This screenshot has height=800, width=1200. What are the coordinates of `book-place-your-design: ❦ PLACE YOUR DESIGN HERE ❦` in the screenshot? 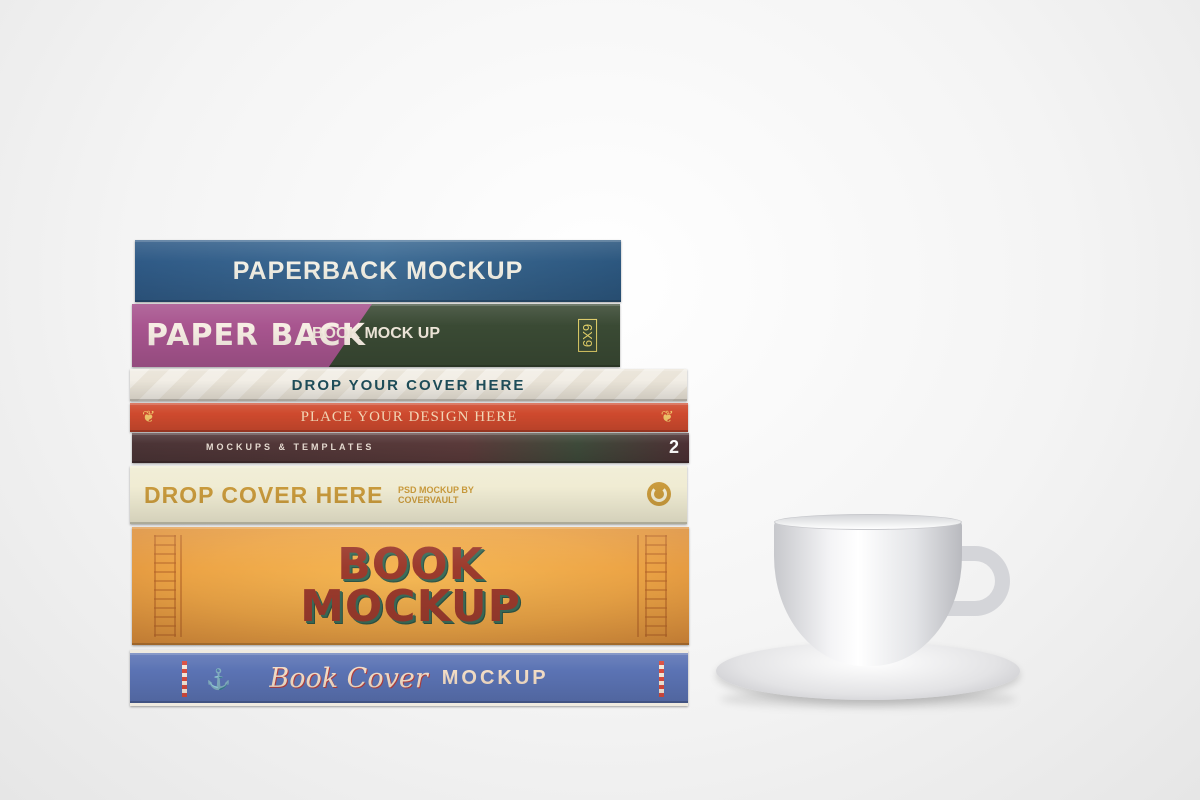 It's located at (409, 417).